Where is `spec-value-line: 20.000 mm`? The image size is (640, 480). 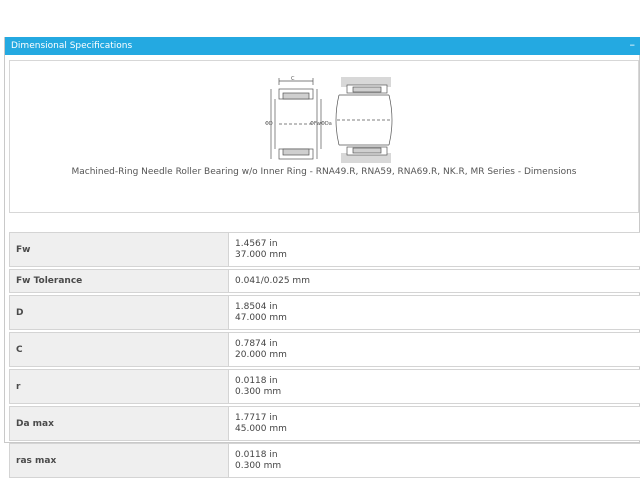
spec-value-line: 20.000 mm is located at coordinates (261, 354).